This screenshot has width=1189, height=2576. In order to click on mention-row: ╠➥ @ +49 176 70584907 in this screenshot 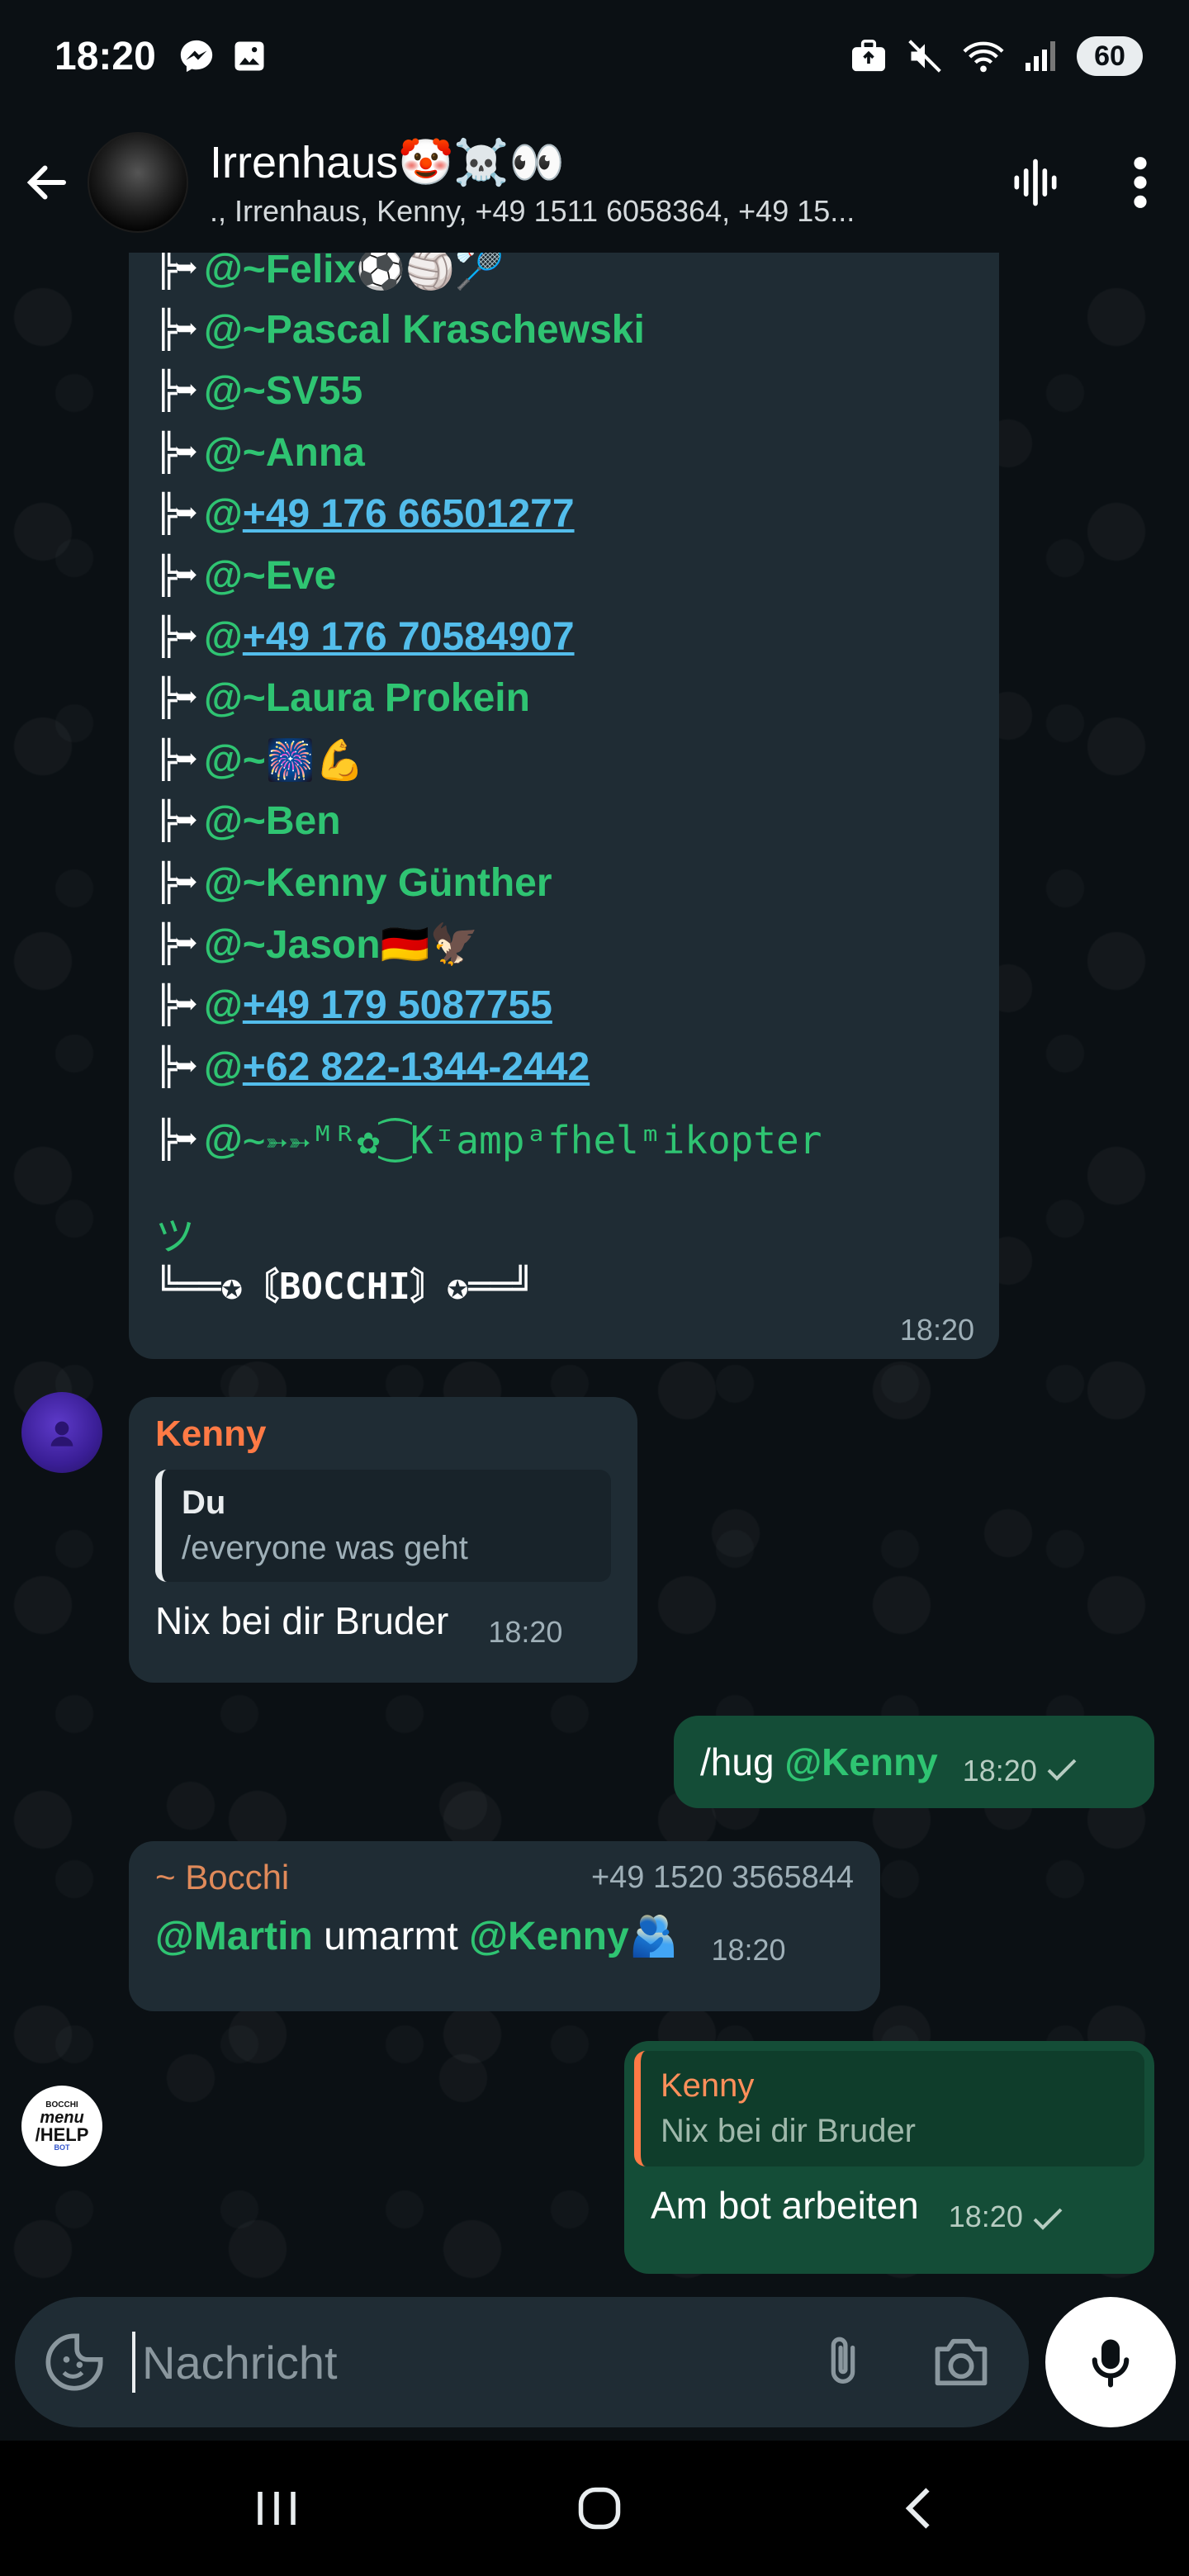, I will do `click(564, 636)`.